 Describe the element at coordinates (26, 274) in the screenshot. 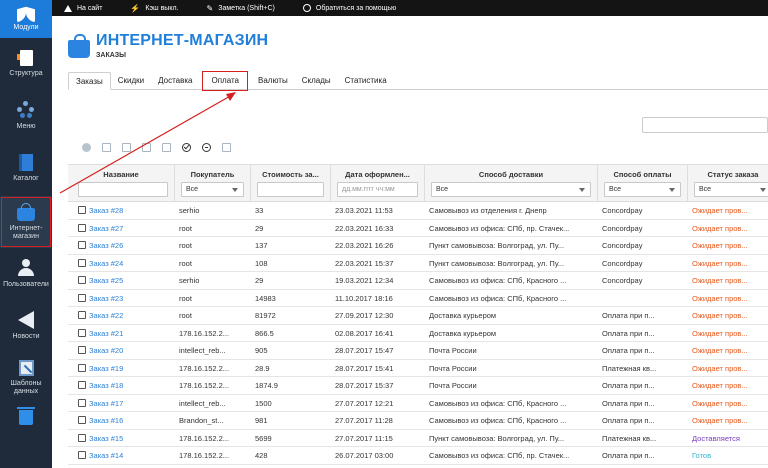

I see `sidebar-item-users: Пользователи` at that location.